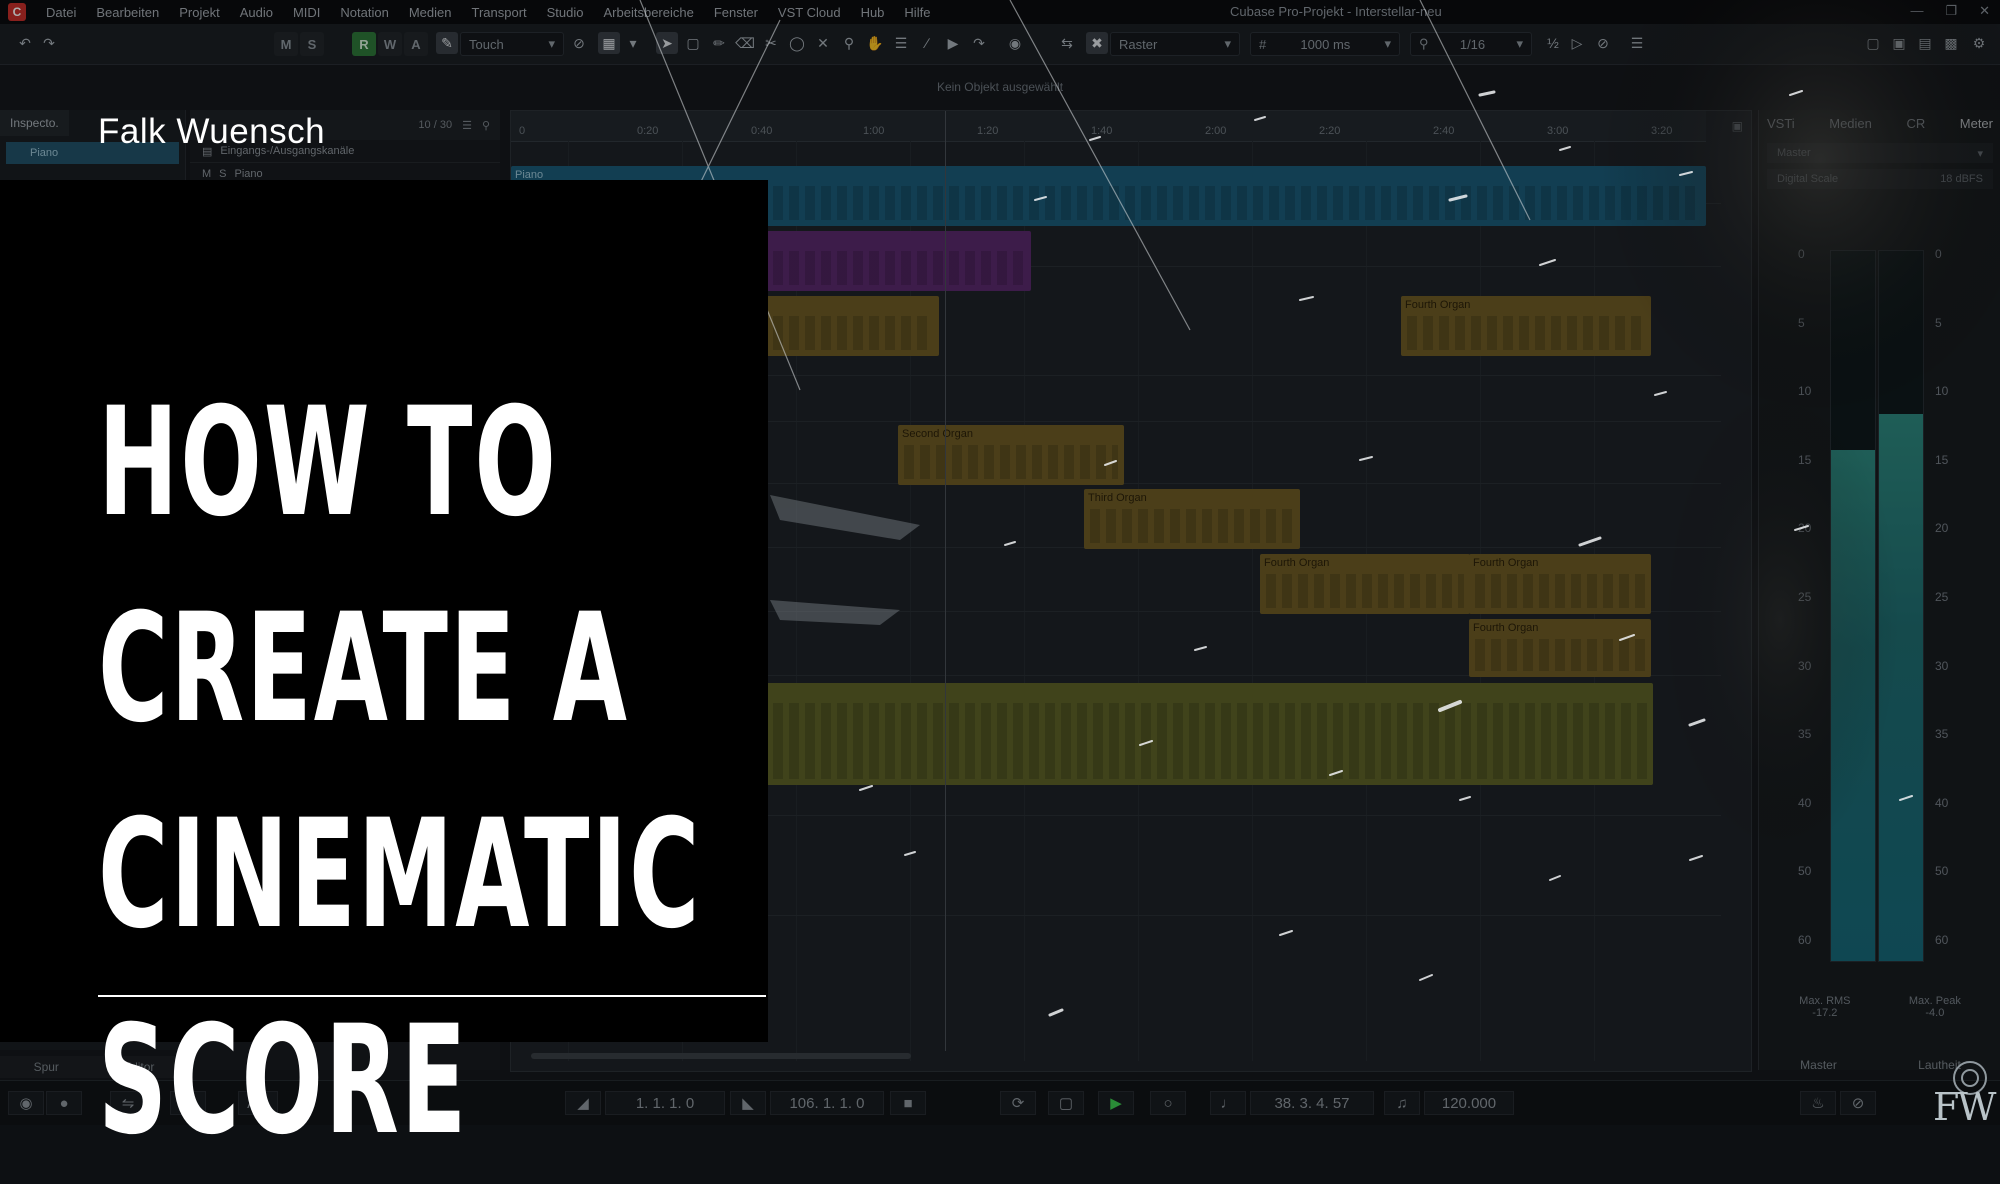 This screenshot has width=2000, height=1184. Describe the element at coordinates (1168, 1103) in the screenshot. I see `record-button-icon: ○` at that location.